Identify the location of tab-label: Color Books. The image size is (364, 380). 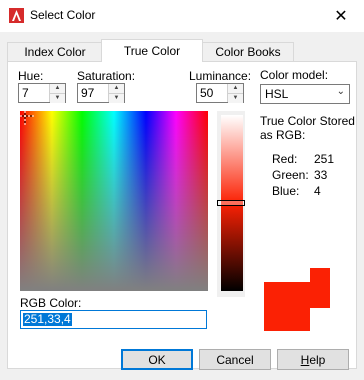
(248, 52).